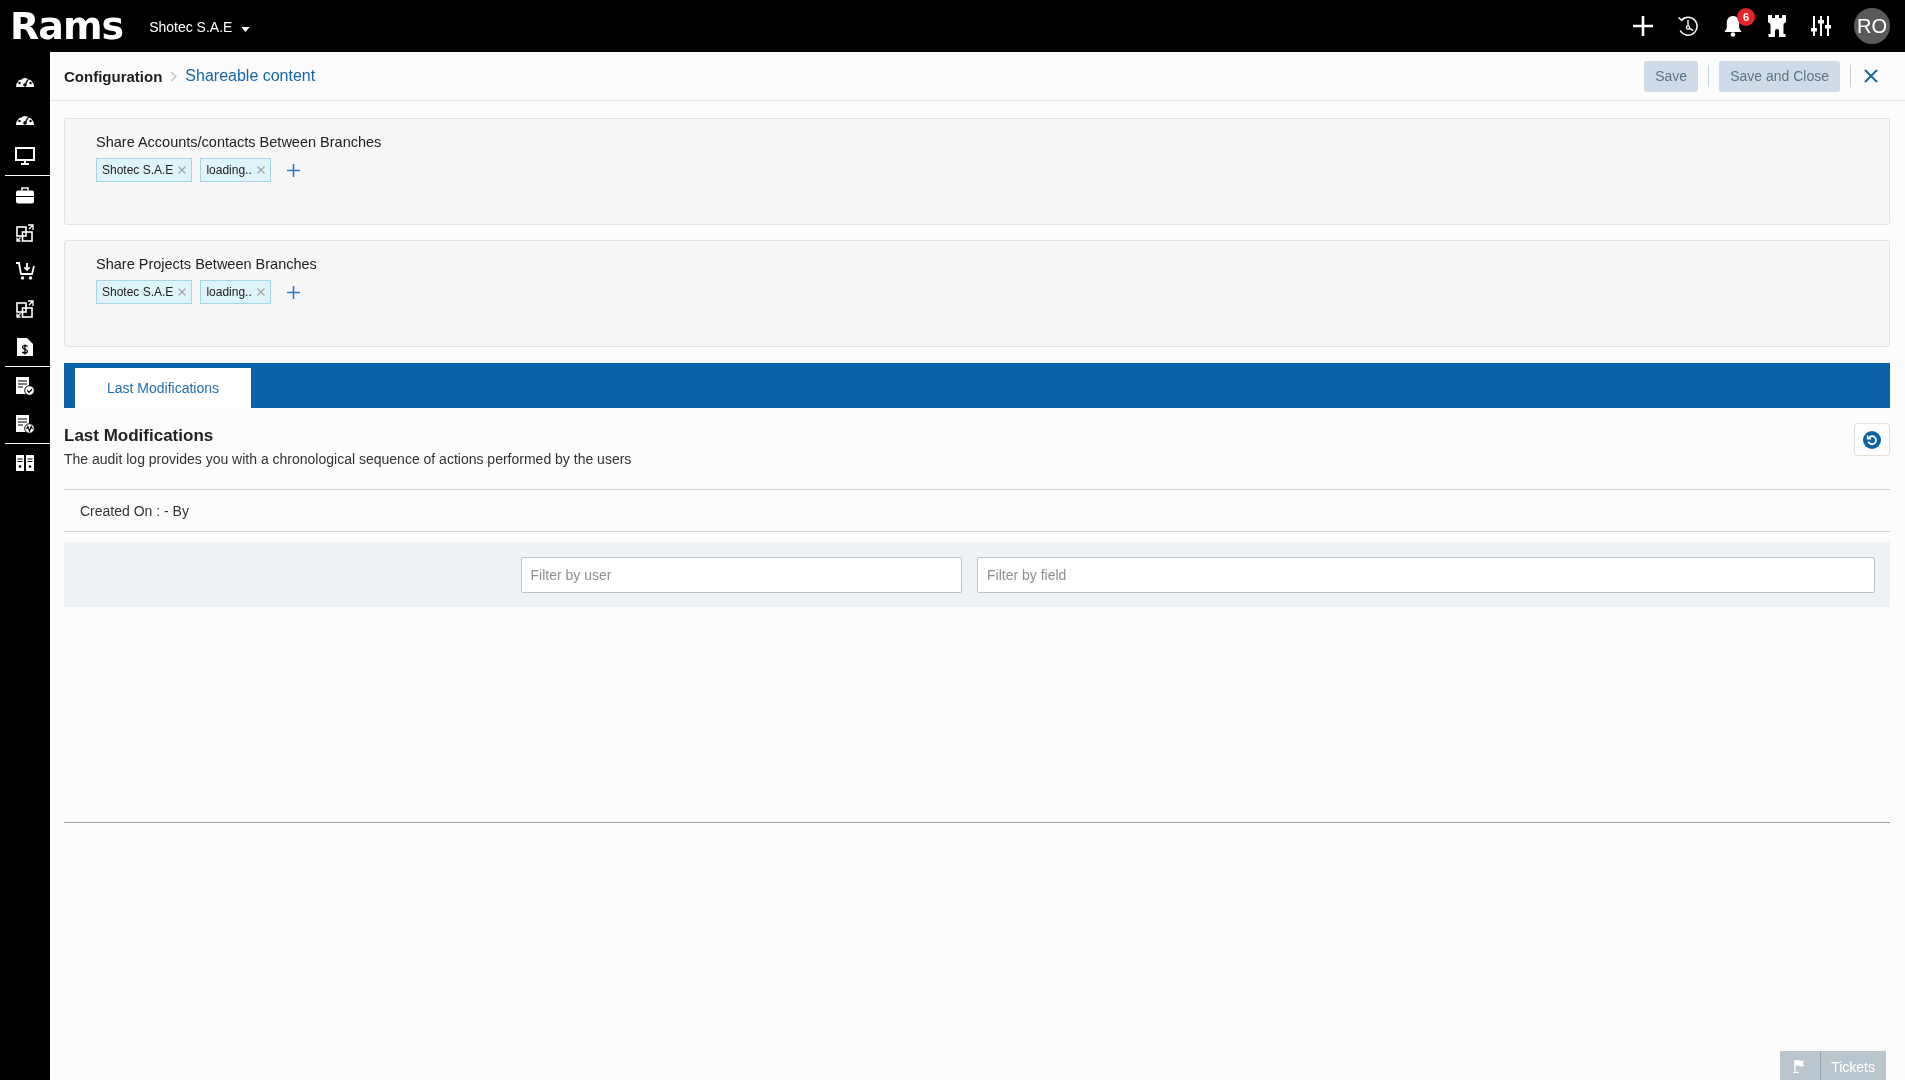 This screenshot has width=1905, height=1080. What do you see at coordinates (1871, 76) in the screenshot?
I see `close-icon` at bounding box center [1871, 76].